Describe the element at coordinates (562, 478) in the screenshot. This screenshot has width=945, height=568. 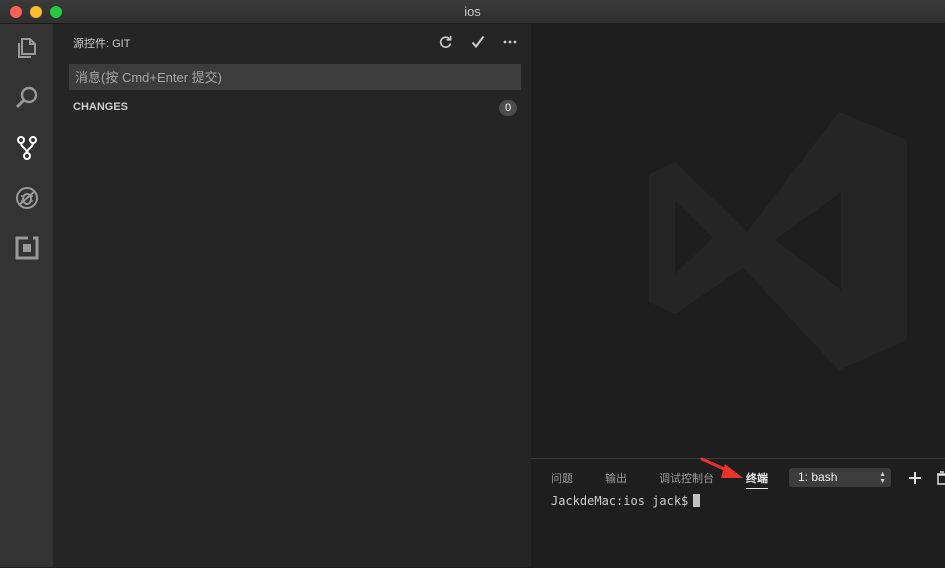
I see `tab-problems: 问题` at that location.